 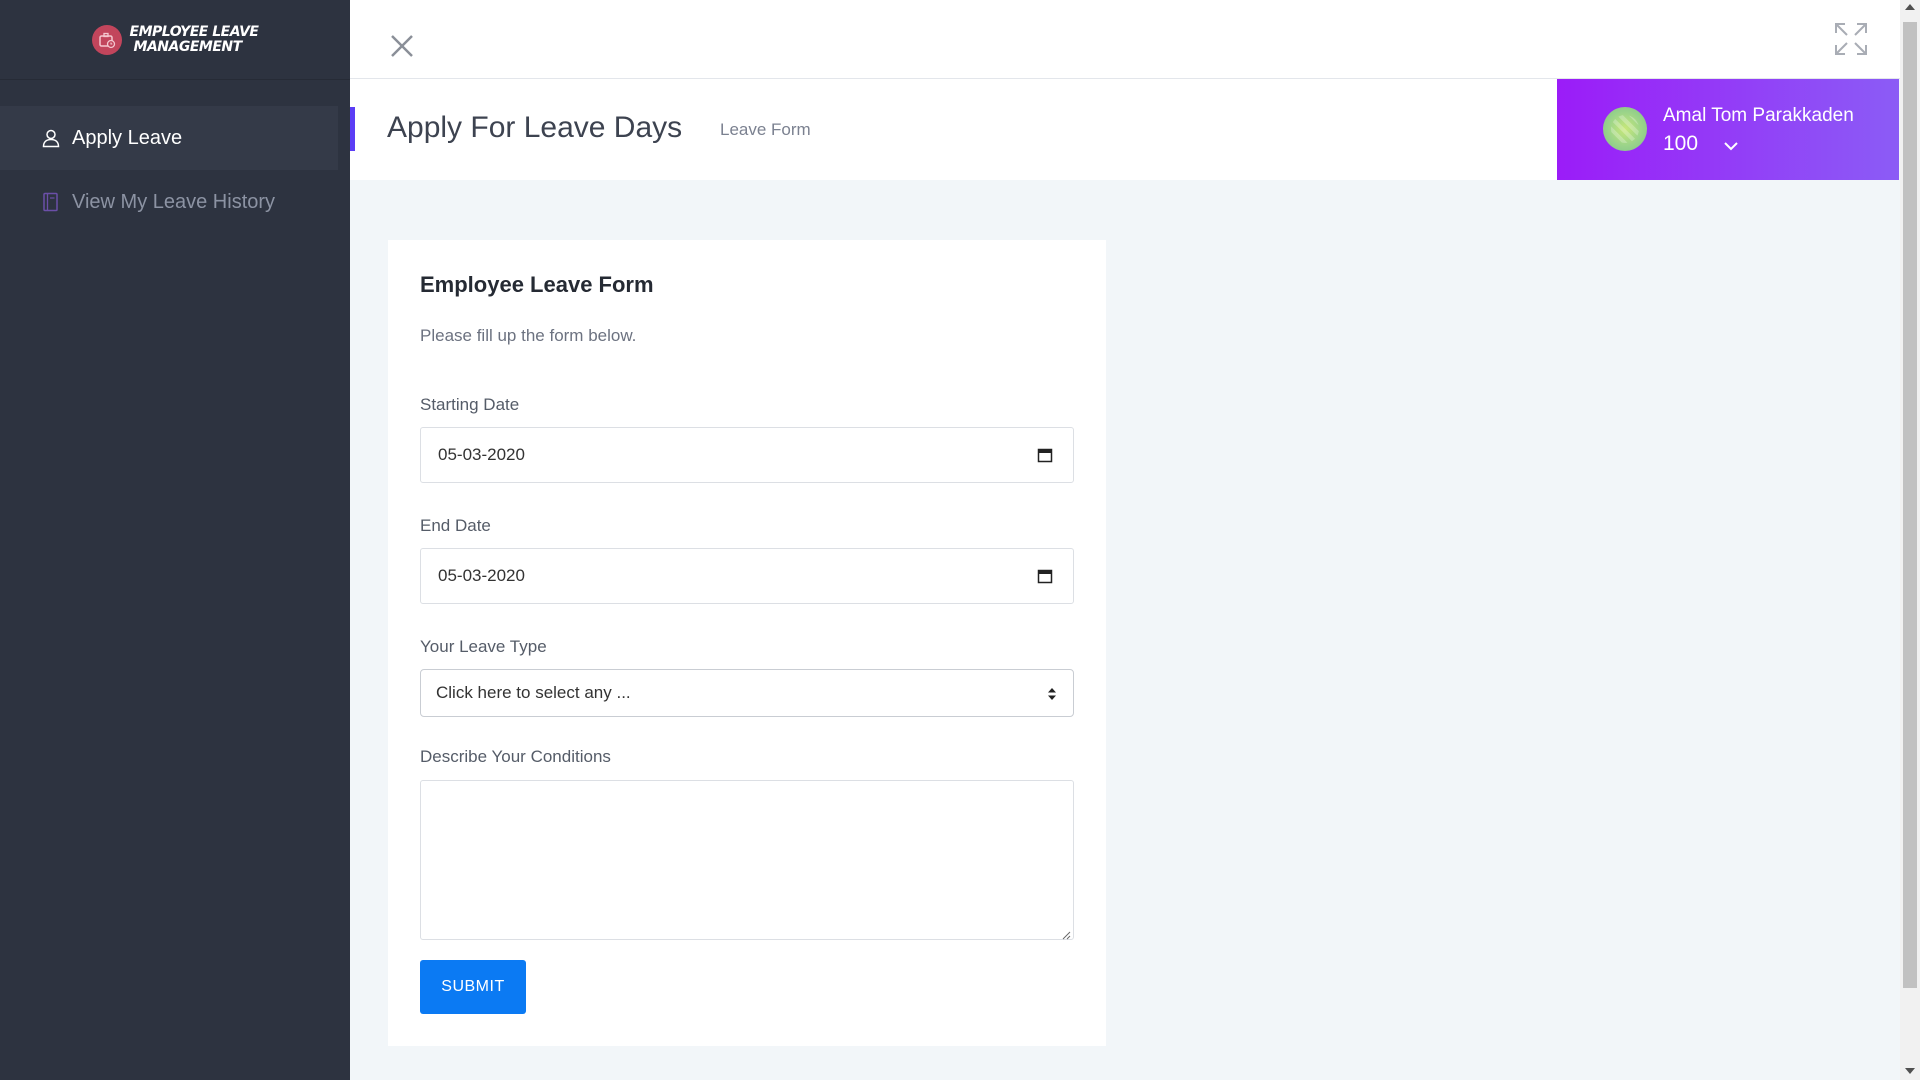 I want to click on sidebar-item-view-leave-history: View My Leave History, so click(x=175, y=202).